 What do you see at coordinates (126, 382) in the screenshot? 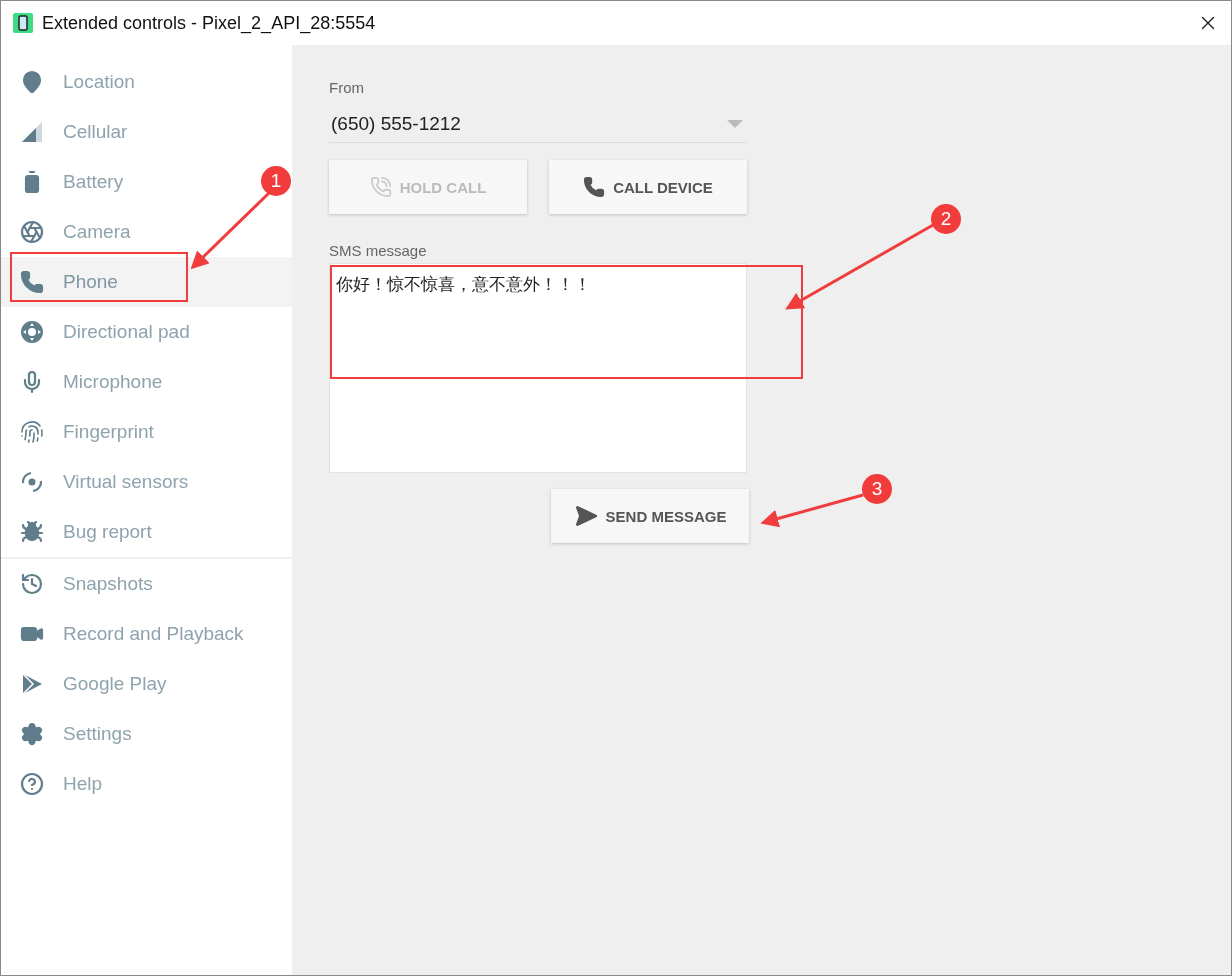
I see `sidebar-item: Microphone` at bounding box center [126, 382].